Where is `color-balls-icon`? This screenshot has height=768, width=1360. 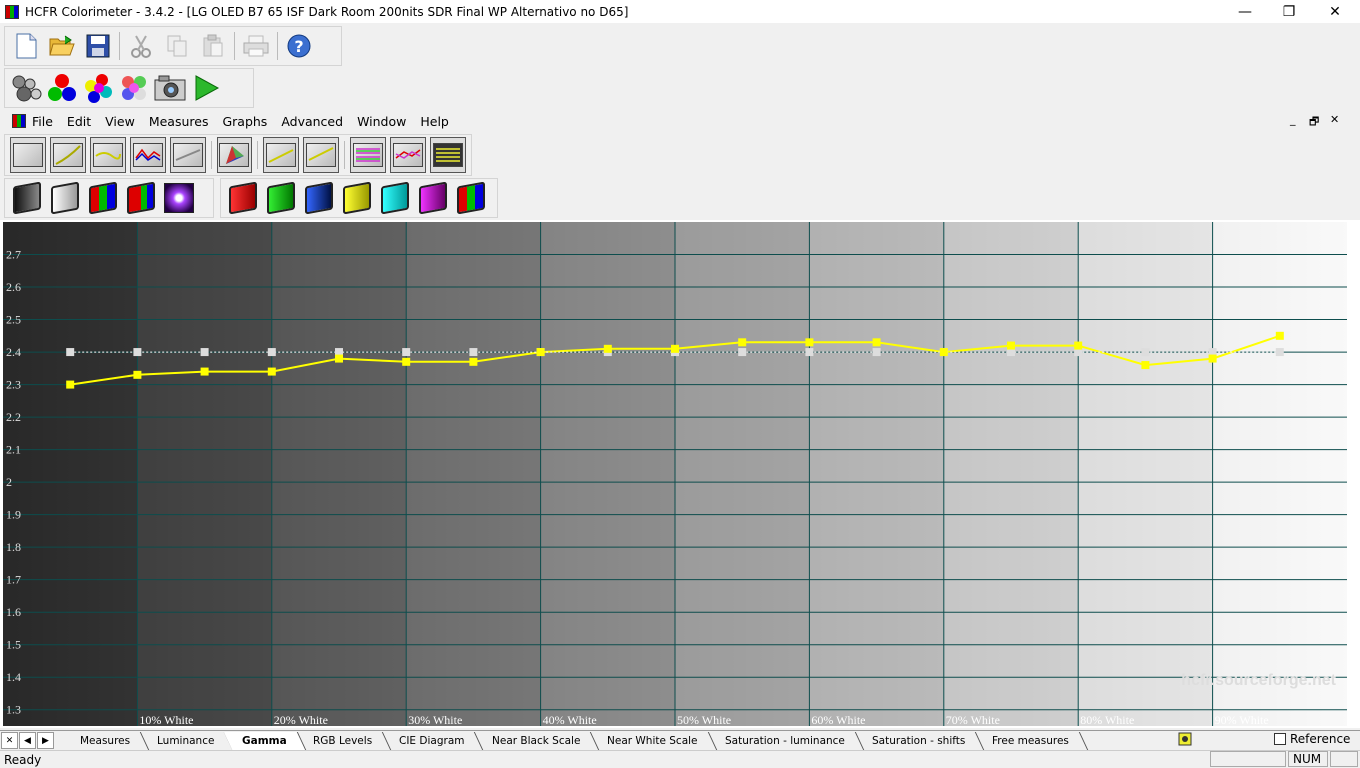 color-balls-icon is located at coordinates (98, 88).